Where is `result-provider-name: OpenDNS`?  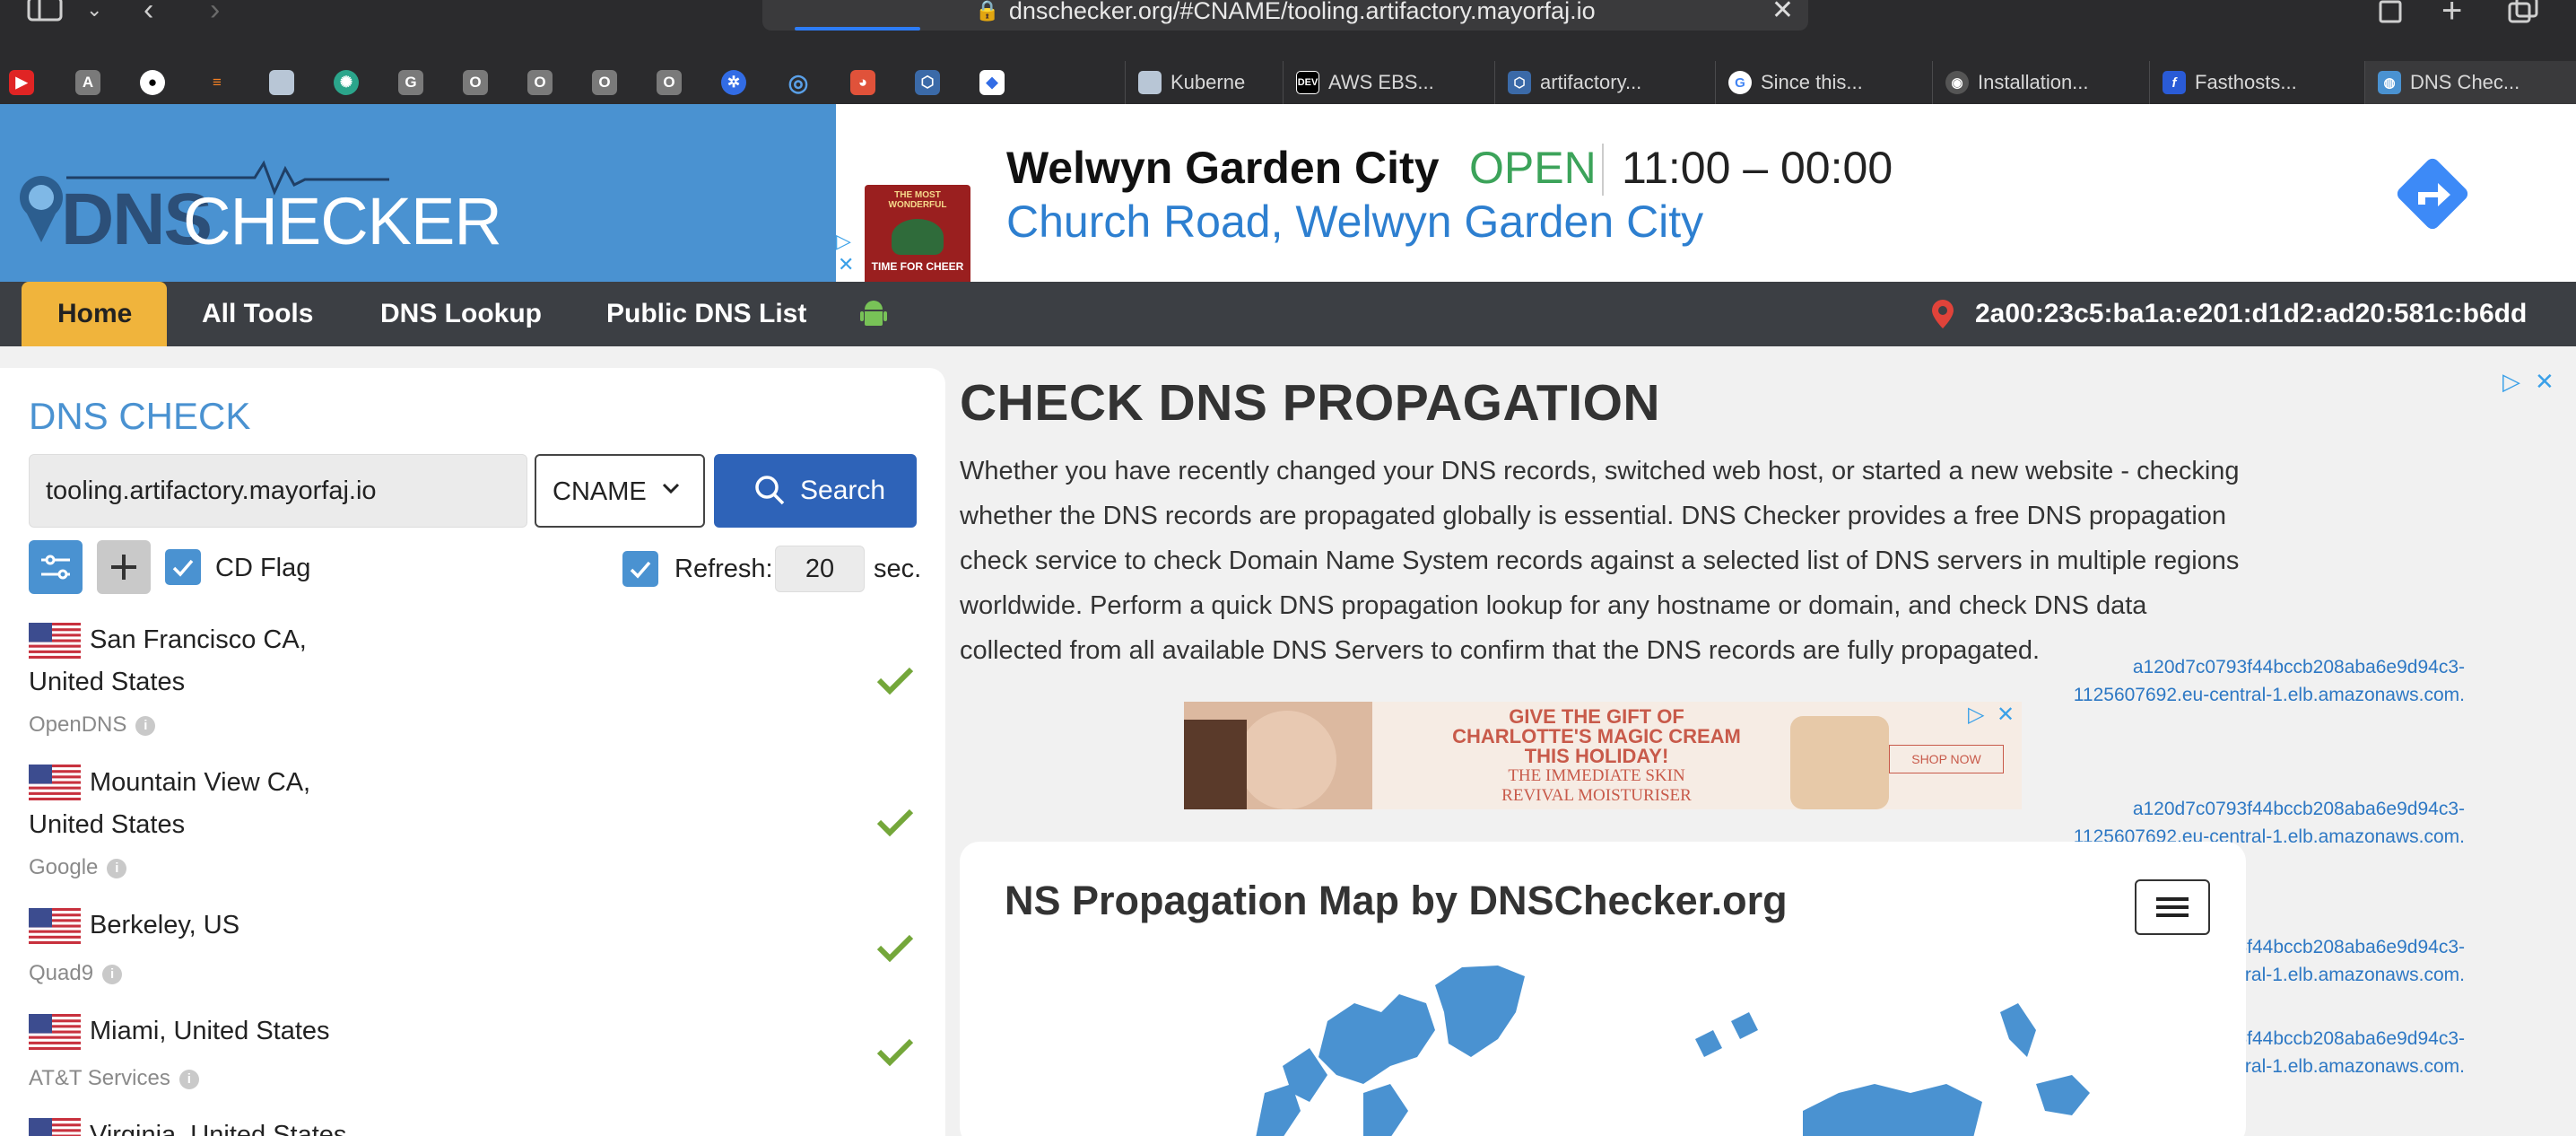 result-provider-name: OpenDNS is located at coordinates (78, 724).